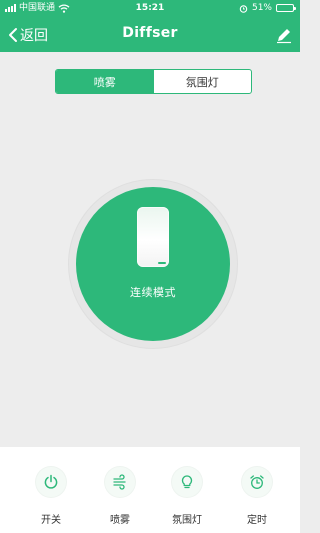 The width and height of the screenshot is (320, 533). What do you see at coordinates (243, 8) in the screenshot?
I see `alarm-icon` at bounding box center [243, 8].